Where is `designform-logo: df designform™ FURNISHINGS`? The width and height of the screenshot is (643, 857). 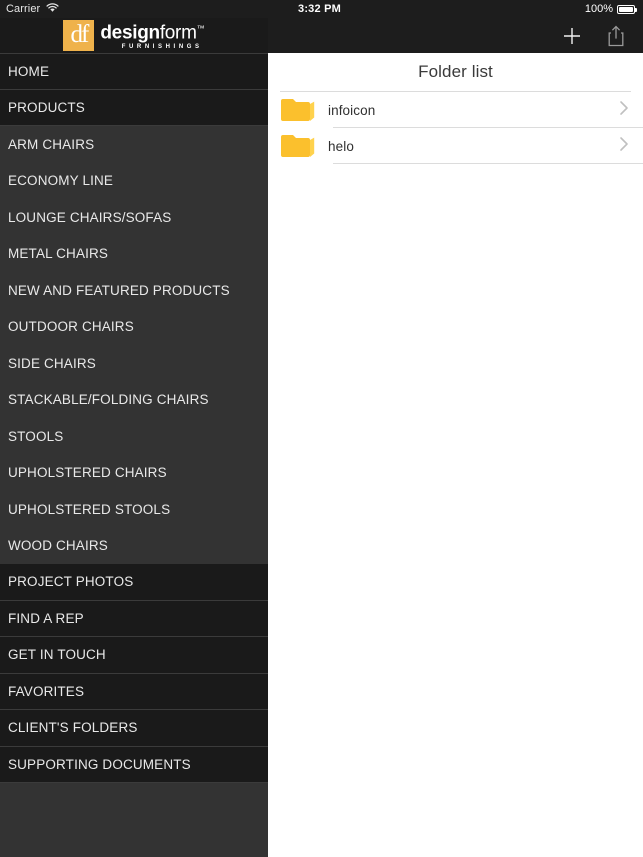
designform-logo: df designform™ FURNISHINGS is located at coordinates (134, 35).